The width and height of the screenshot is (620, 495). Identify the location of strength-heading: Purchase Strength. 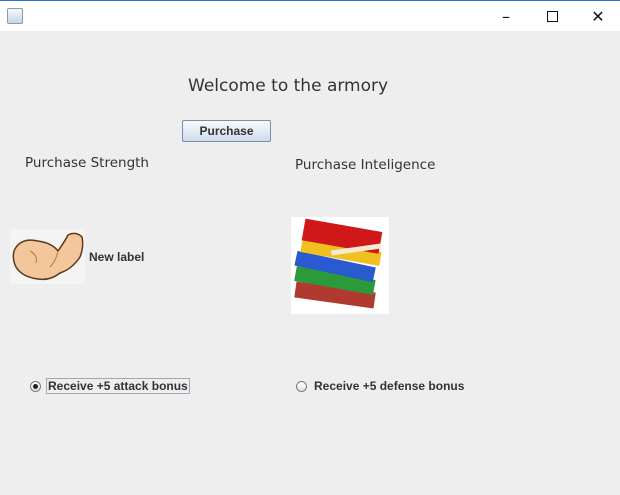
(87, 163).